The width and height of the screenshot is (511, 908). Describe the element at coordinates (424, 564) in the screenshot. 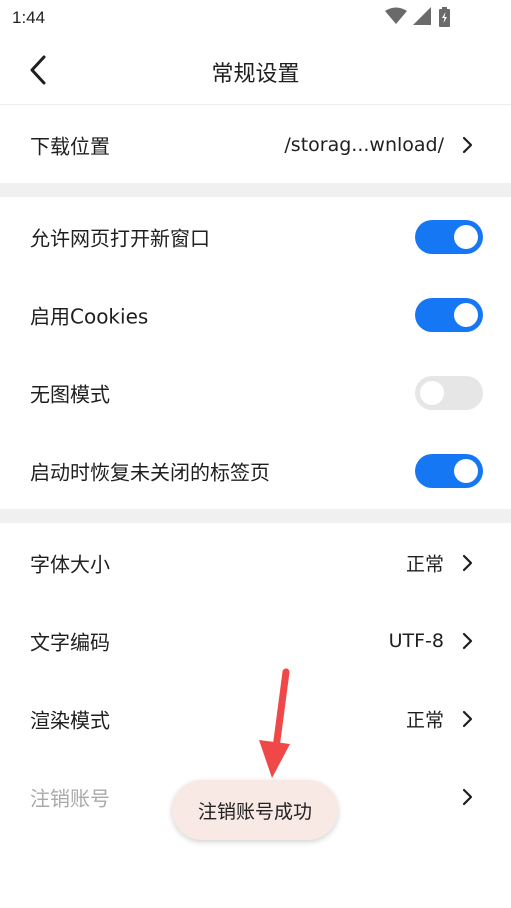

I see `font-size-value: 正常` at that location.